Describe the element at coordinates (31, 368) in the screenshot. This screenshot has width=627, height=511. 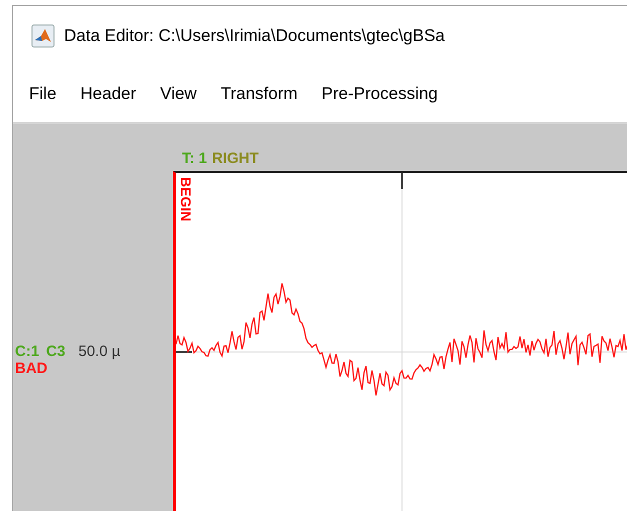
I see `flag-label: BAD` at that location.